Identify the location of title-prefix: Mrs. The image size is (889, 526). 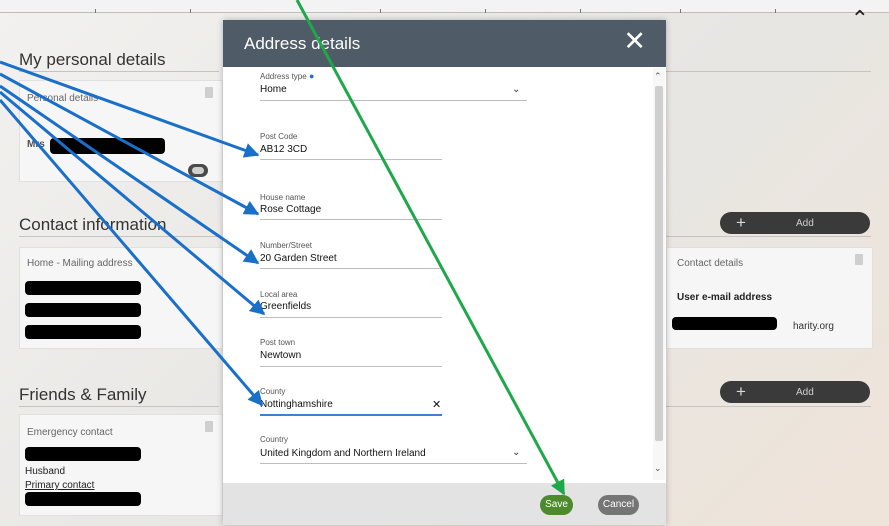
(36, 144).